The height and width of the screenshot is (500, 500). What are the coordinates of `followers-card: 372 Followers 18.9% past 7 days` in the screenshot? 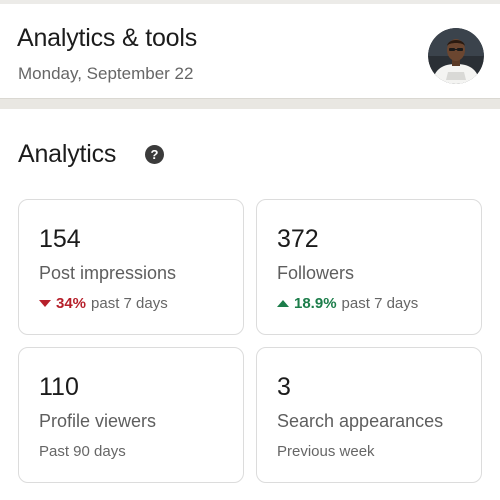 It's located at (369, 267).